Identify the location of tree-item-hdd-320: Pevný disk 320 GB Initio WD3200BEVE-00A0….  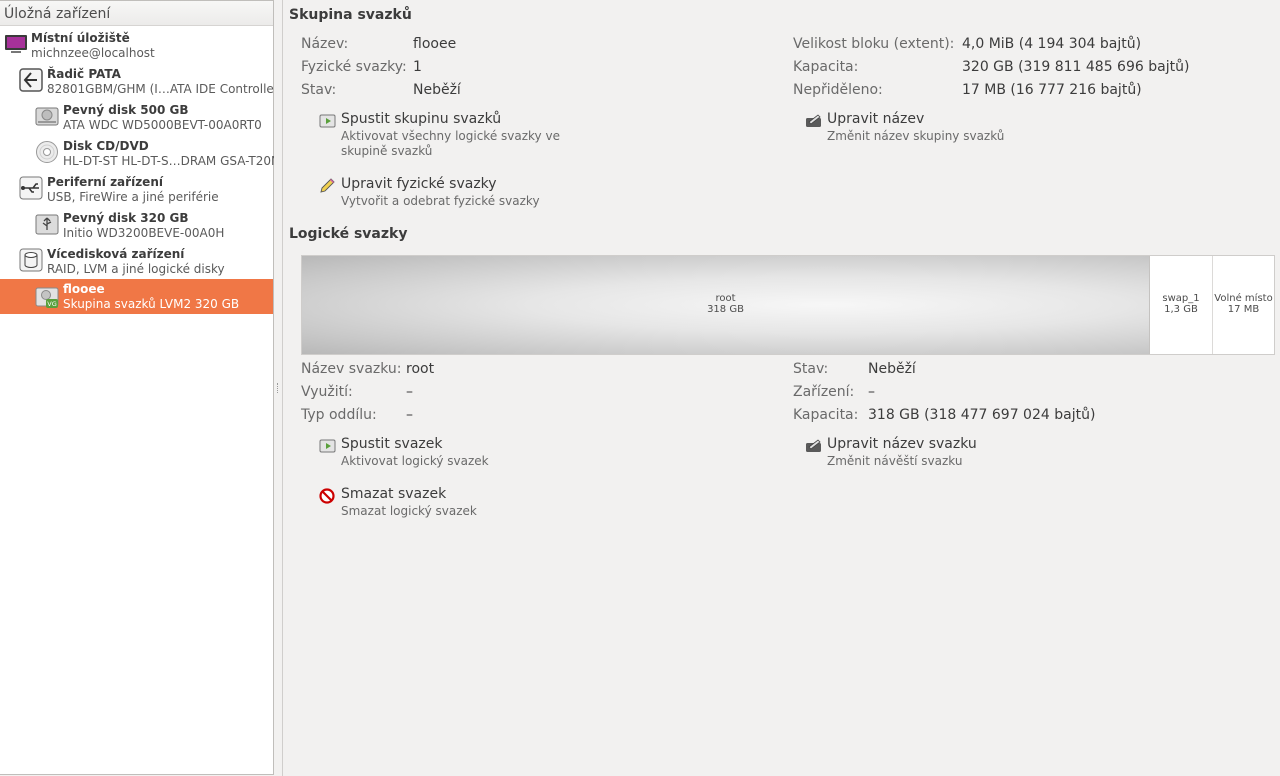
(136, 227).